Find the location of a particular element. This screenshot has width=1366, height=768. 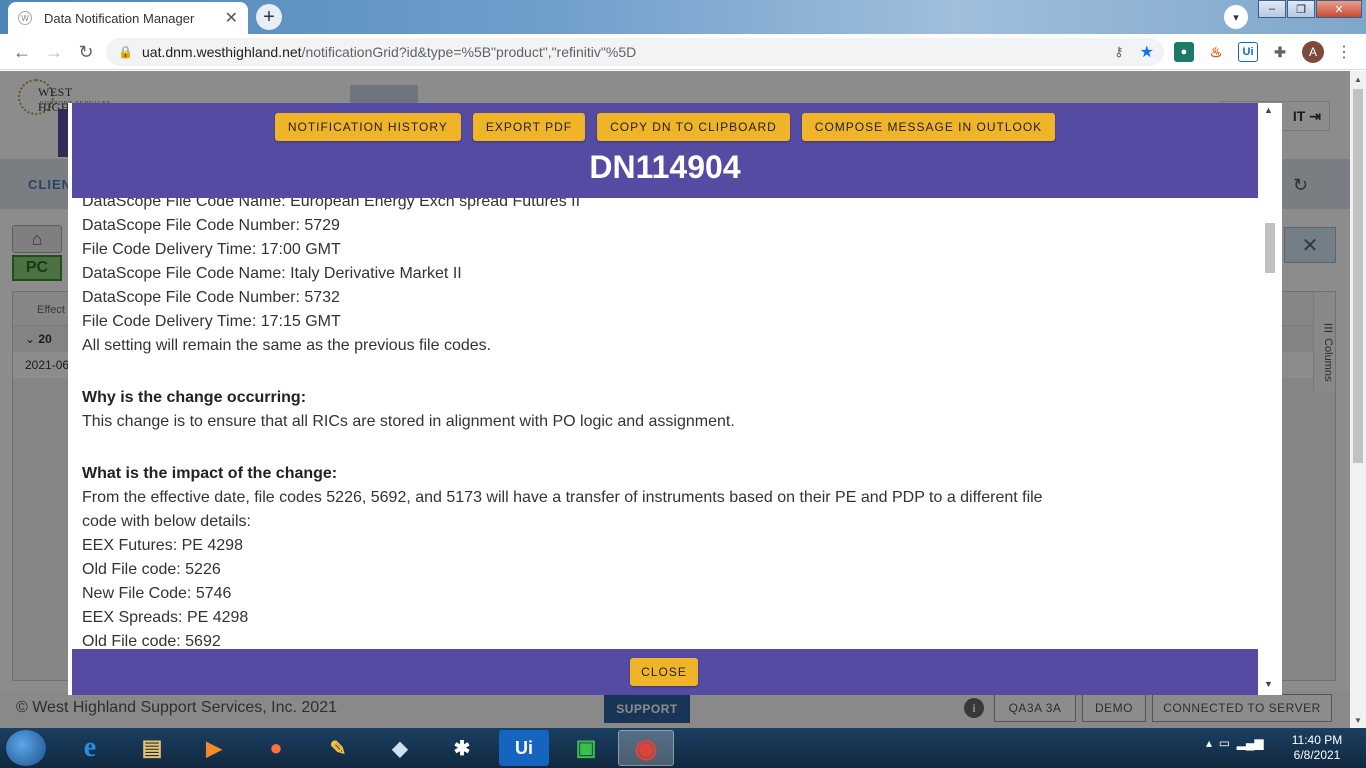

tab-close-icon: ✕ is located at coordinates (231, 18).